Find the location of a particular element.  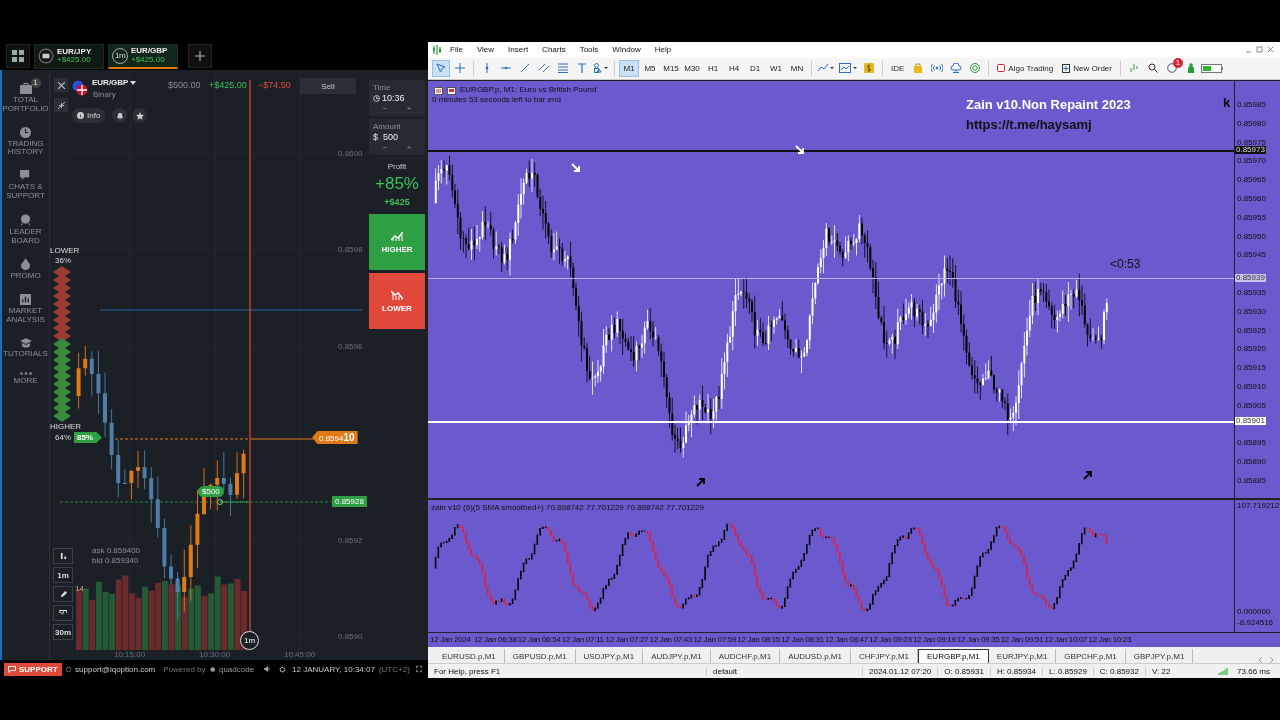

more-icon is located at coordinates (25, 373).